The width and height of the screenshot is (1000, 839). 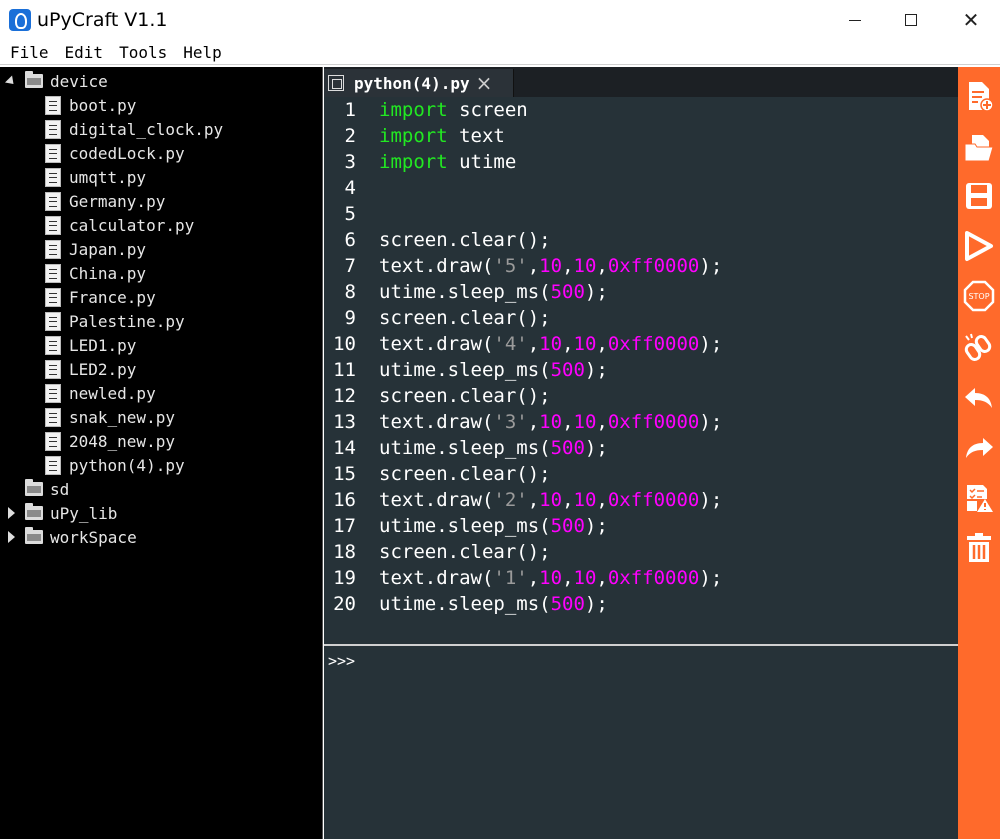 What do you see at coordinates (79, 81) in the screenshot?
I see `tree-folder-label: device` at bounding box center [79, 81].